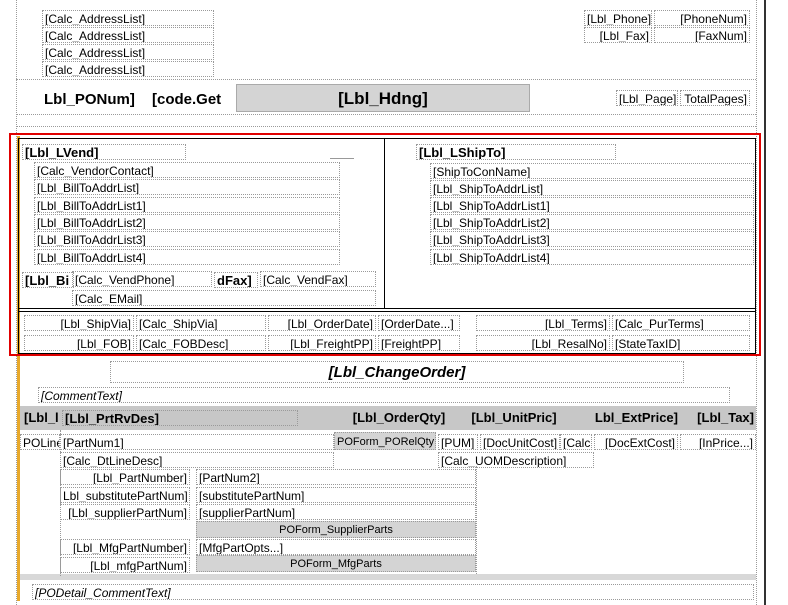 This screenshot has height=605, width=788. What do you see at coordinates (618, 18) in the screenshot?
I see `phone-label: [Lbl_Phone]` at bounding box center [618, 18].